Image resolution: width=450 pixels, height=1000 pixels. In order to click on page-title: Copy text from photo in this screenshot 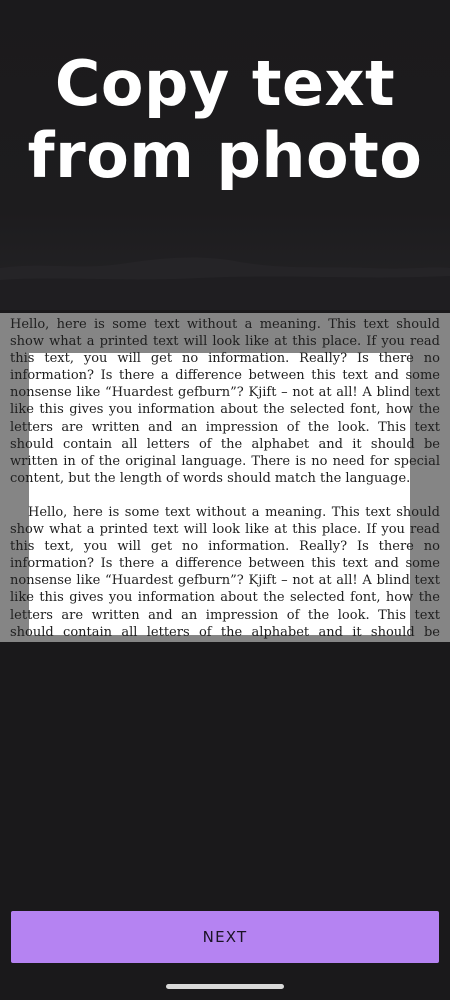, I will do `click(225, 120)`.